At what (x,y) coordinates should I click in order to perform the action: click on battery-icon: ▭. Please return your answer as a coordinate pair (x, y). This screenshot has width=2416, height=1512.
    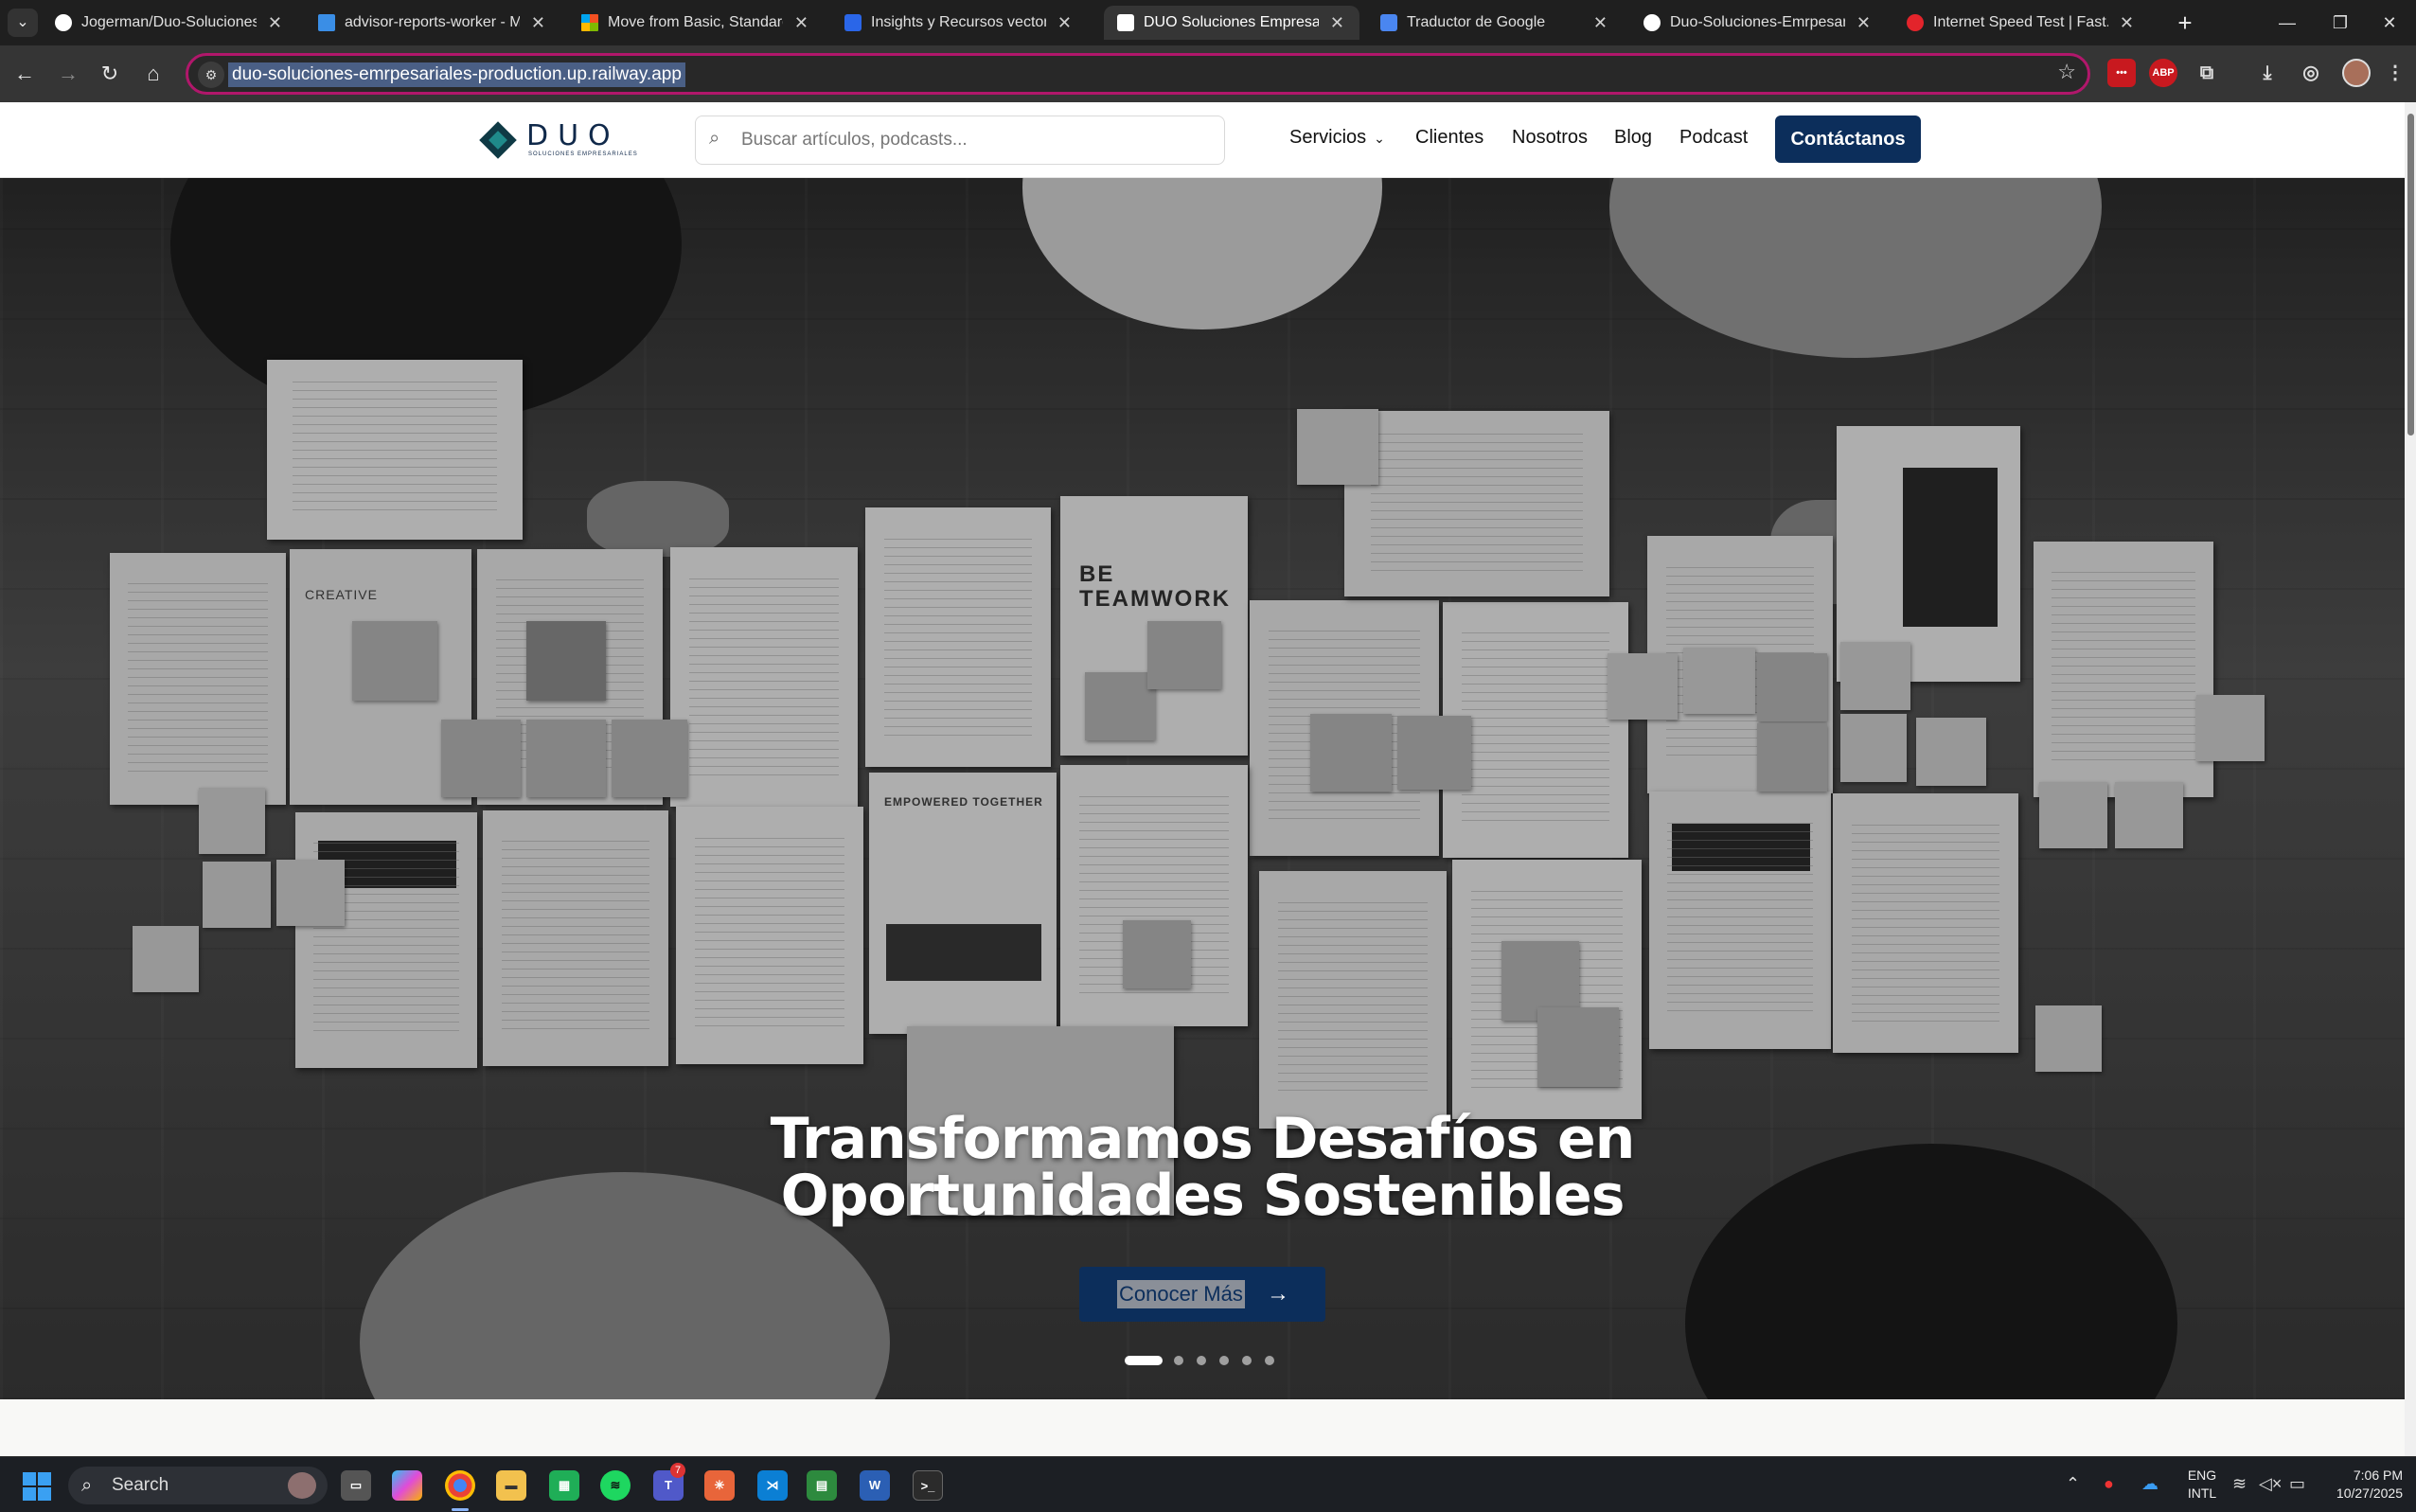
    Looking at the image, I should click on (2297, 1484).